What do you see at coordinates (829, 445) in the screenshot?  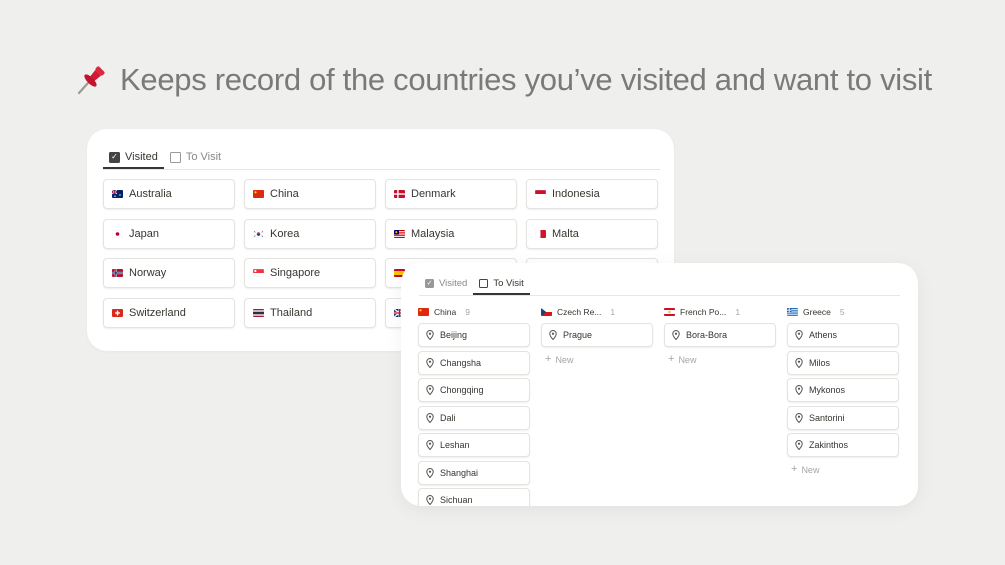 I see `city-name: Zakinthos` at bounding box center [829, 445].